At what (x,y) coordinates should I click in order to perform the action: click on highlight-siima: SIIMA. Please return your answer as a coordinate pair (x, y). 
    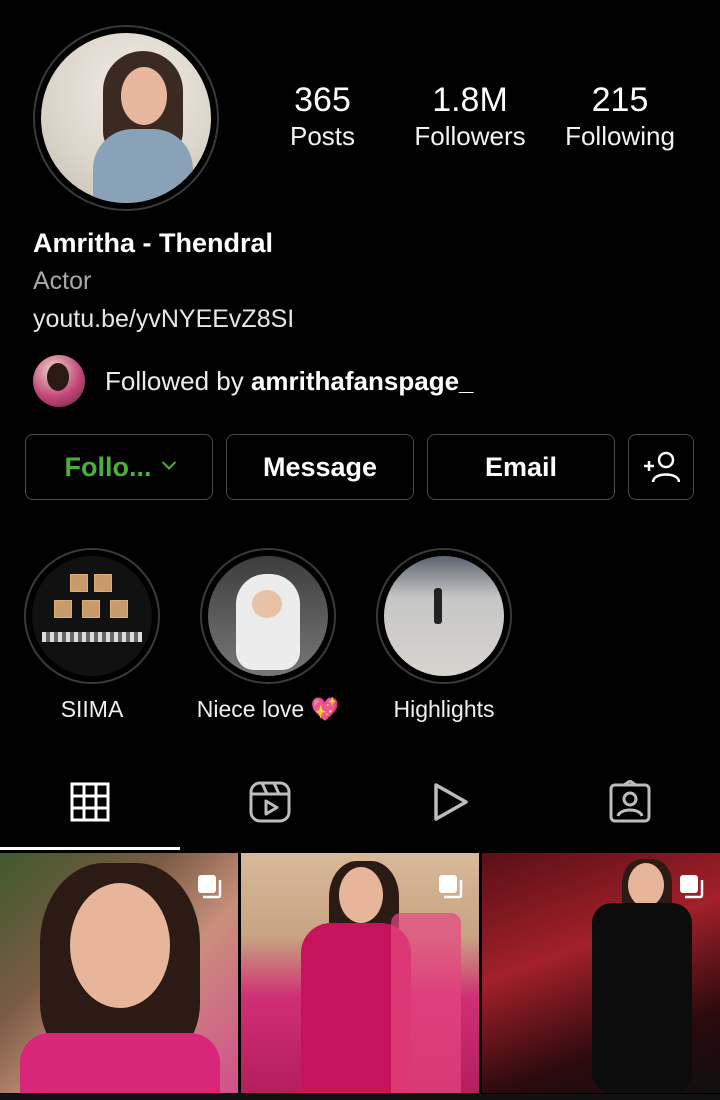
    Looking at the image, I should click on (92, 635).